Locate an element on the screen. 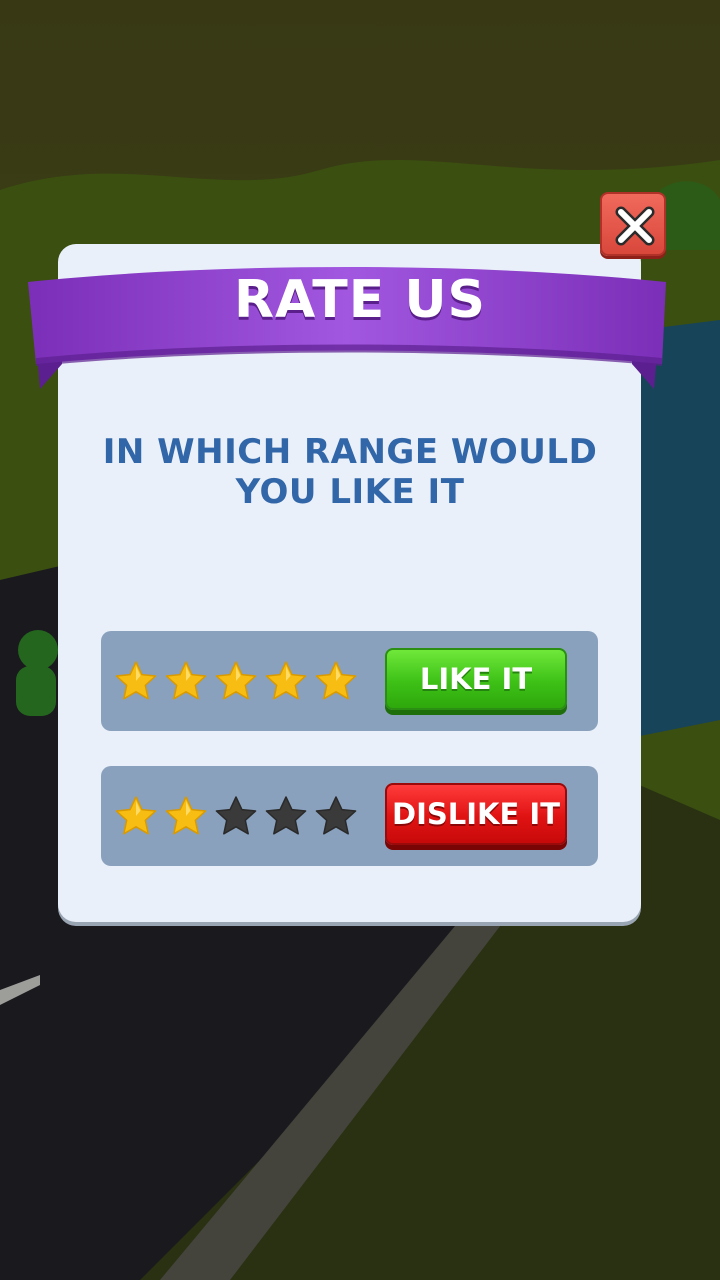 The width and height of the screenshot is (720, 1280). rating-question: IN WHICH RANGE WOULD YOU LIKE IT is located at coordinates (350, 472).